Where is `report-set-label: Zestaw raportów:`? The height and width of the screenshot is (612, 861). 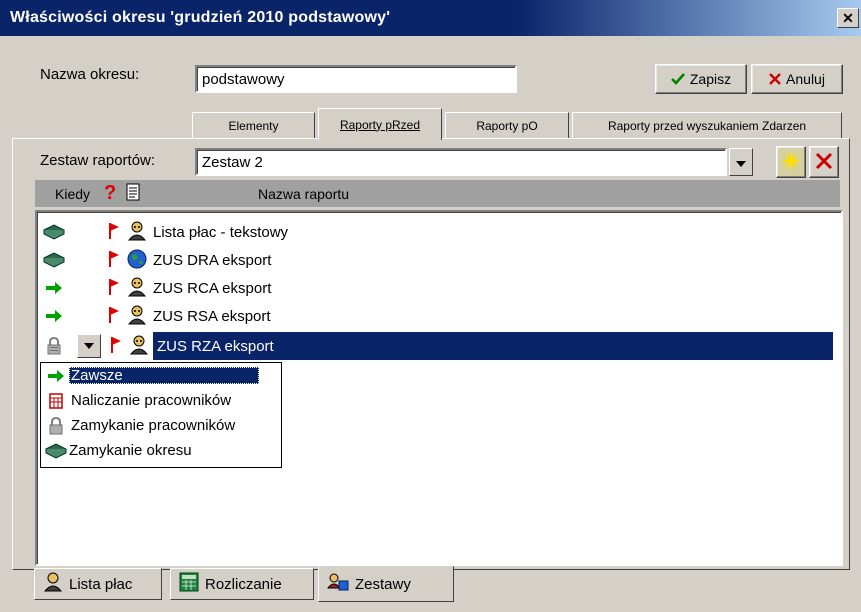
report-set-label: Zestaw raportów: is located at coordinates (98, 160).